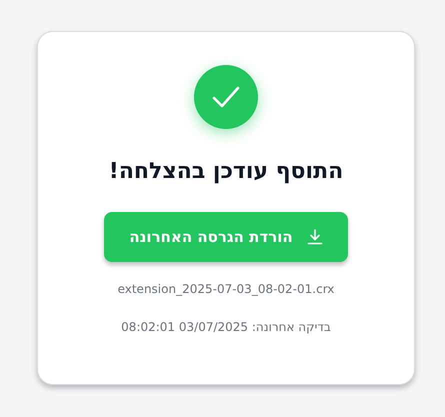 The width and height of the screenshot is (445, 417). What do you see at coordinates (226, 237) in the screenshot?
I see `download-button: הורדת הגרסה האחרונה` at bounding box center [226, 237].